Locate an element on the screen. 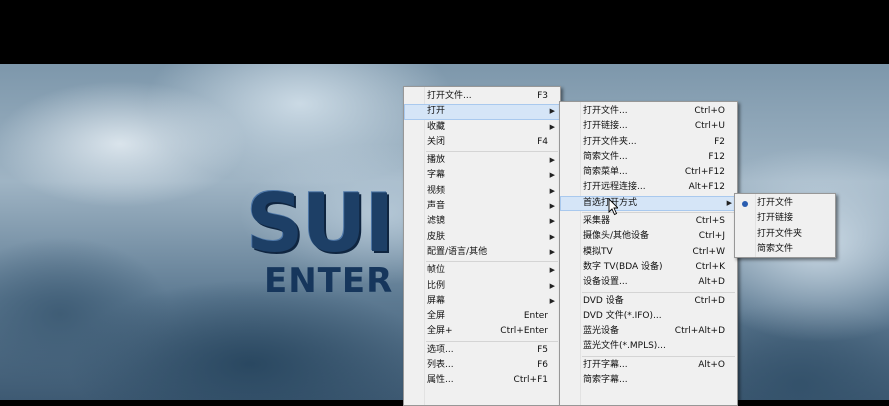 The height and width of the screenshot is (406, 889). open-menu-dvd-device: DVD 设备 Ctrl+D is located at coordinates (648, 301).